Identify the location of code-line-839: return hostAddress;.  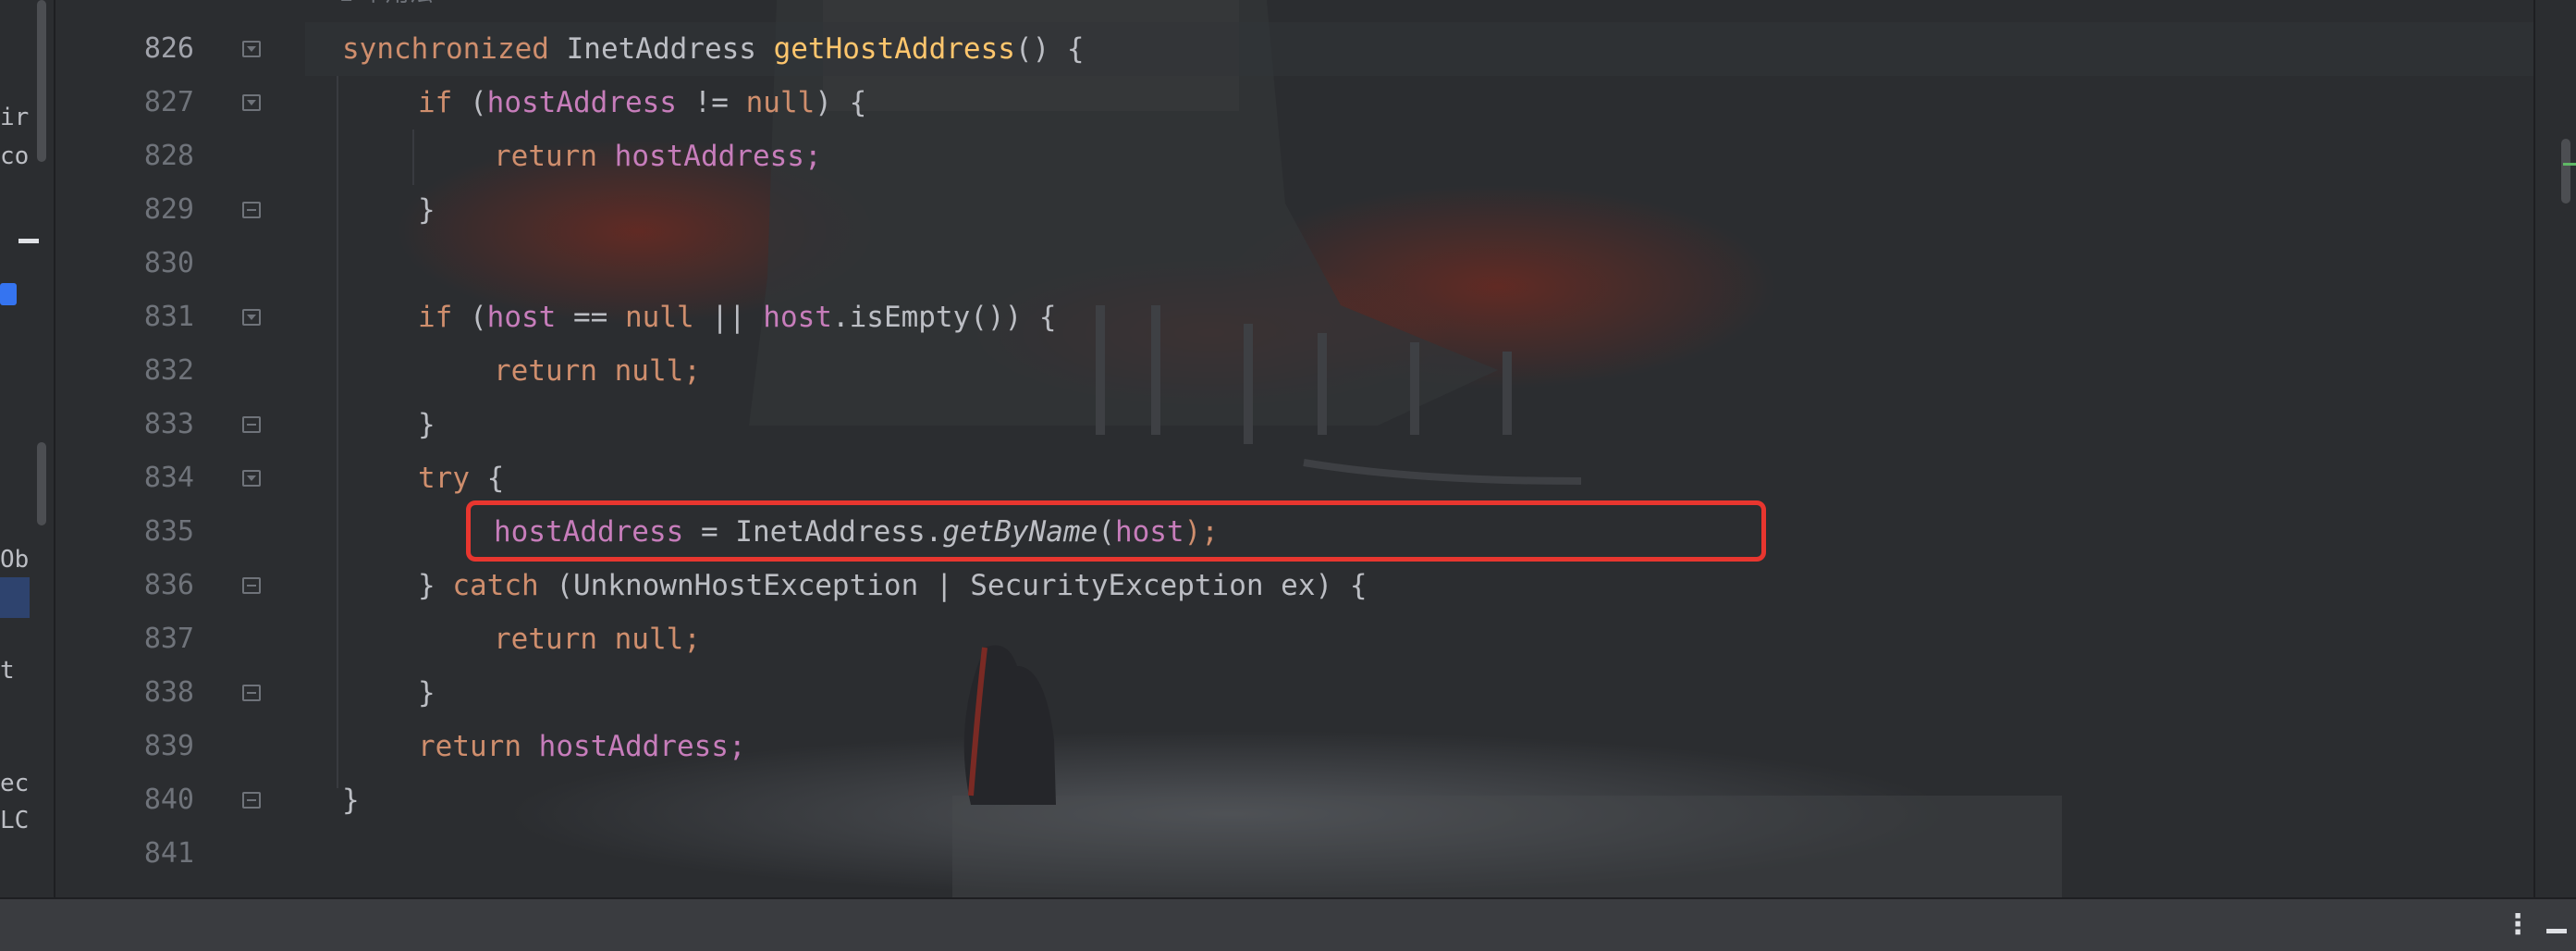
(582, 746).